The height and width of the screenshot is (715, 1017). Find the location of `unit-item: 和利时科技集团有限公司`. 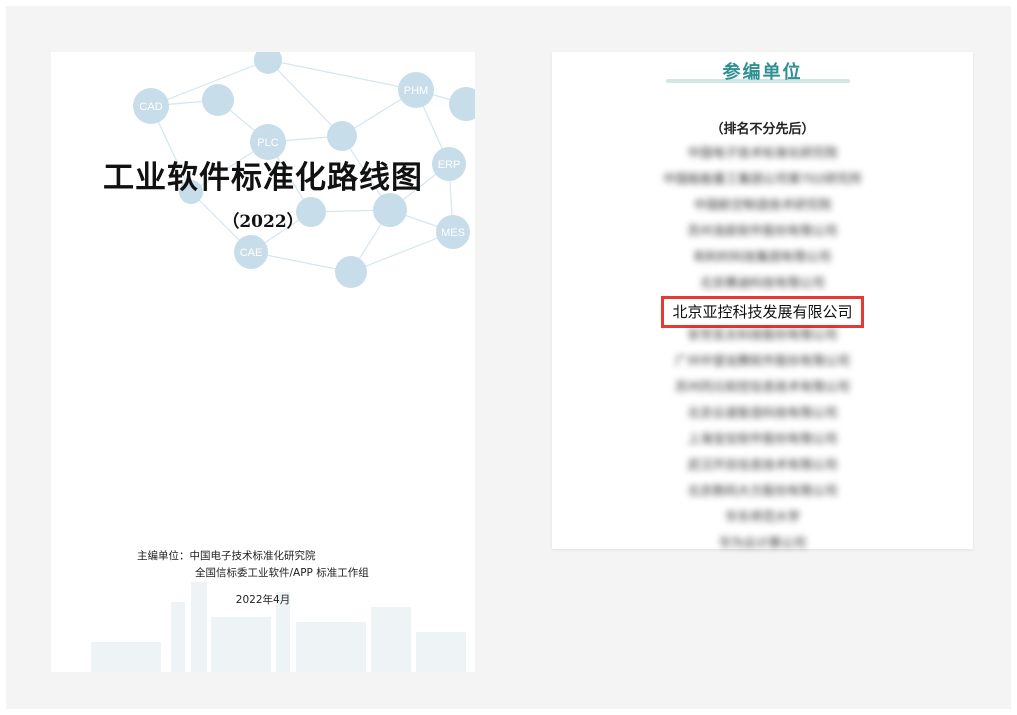

unit-item: 和利时科技集团有限公司 is located at coordinates (762, 256).